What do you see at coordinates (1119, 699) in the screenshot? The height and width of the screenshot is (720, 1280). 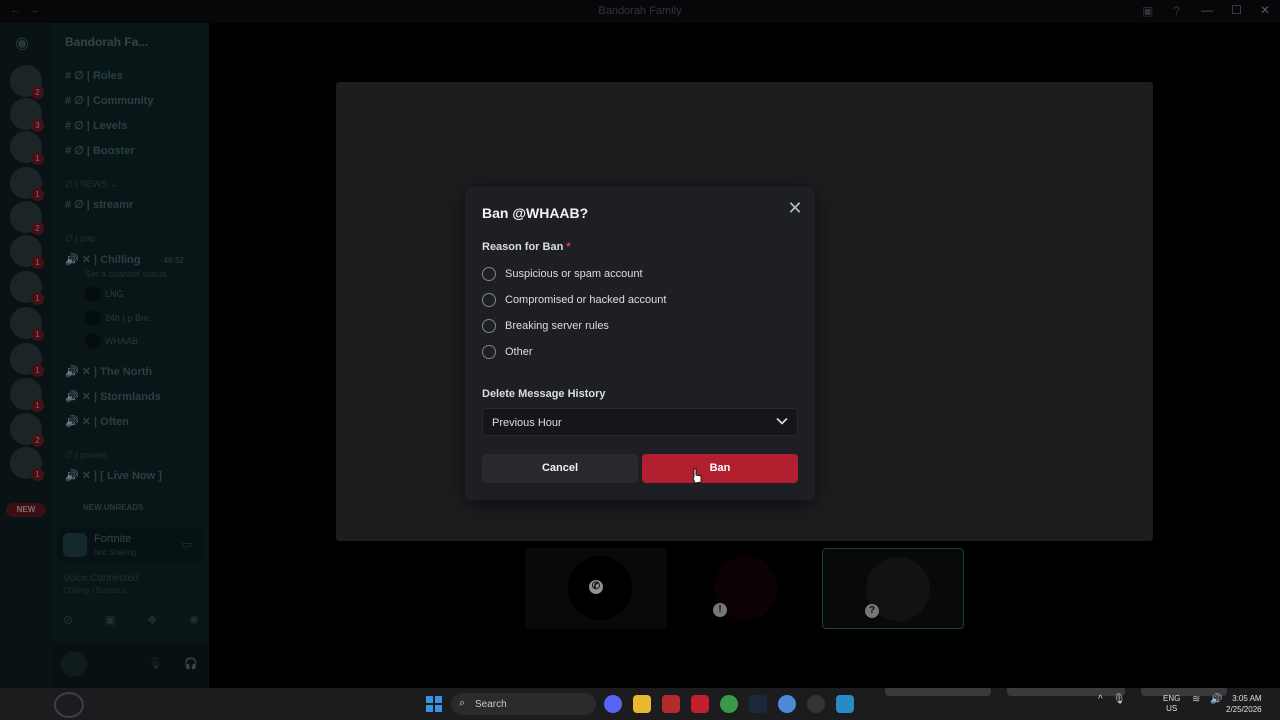 I see `microphone-tray-icon: 🎙` at bounding box center [1119, 699].